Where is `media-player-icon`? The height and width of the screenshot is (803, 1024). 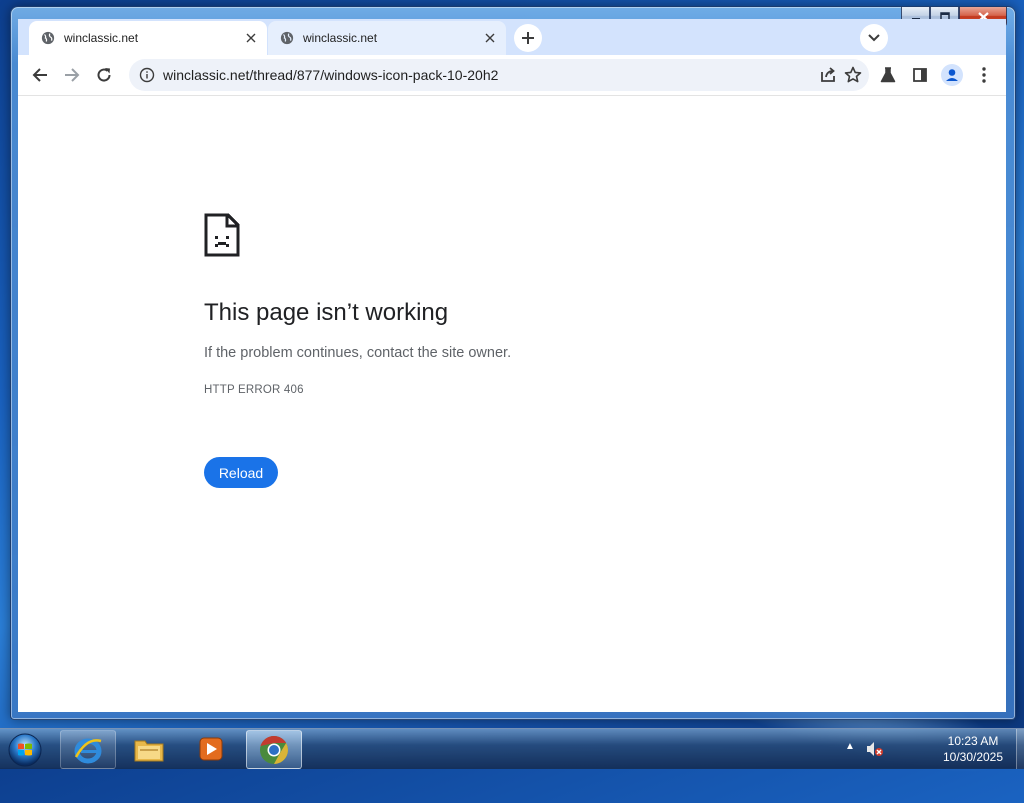 media-player-icon is located at coordinates (211, 748).